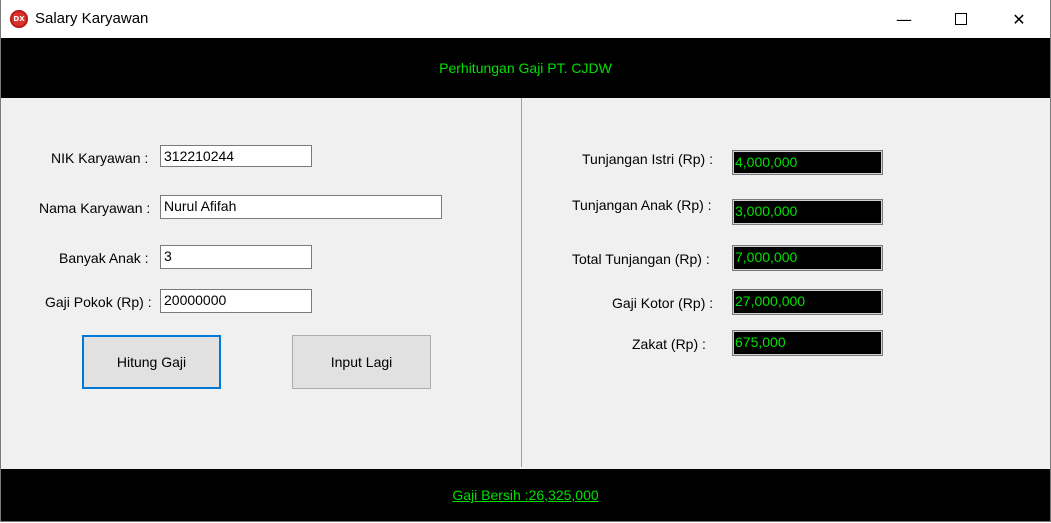 The image size is (1051, 523). I want to click on zakat-label: Zakat (Rp) :, so click(669, 344).